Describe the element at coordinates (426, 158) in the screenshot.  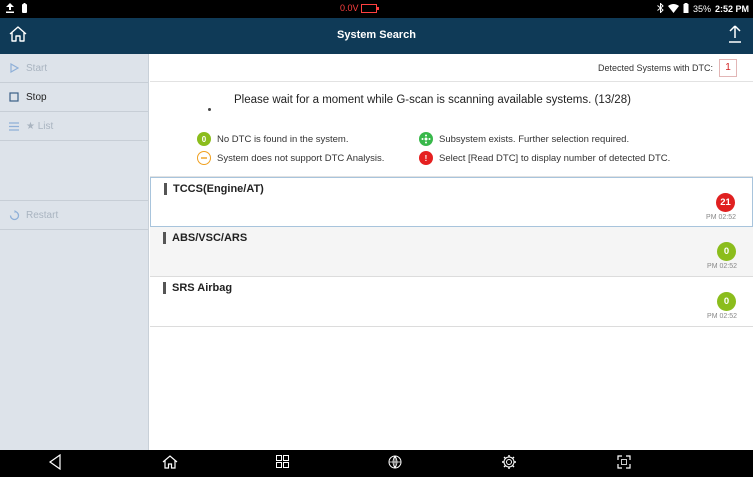
I see `alert-icon: !` at that location.